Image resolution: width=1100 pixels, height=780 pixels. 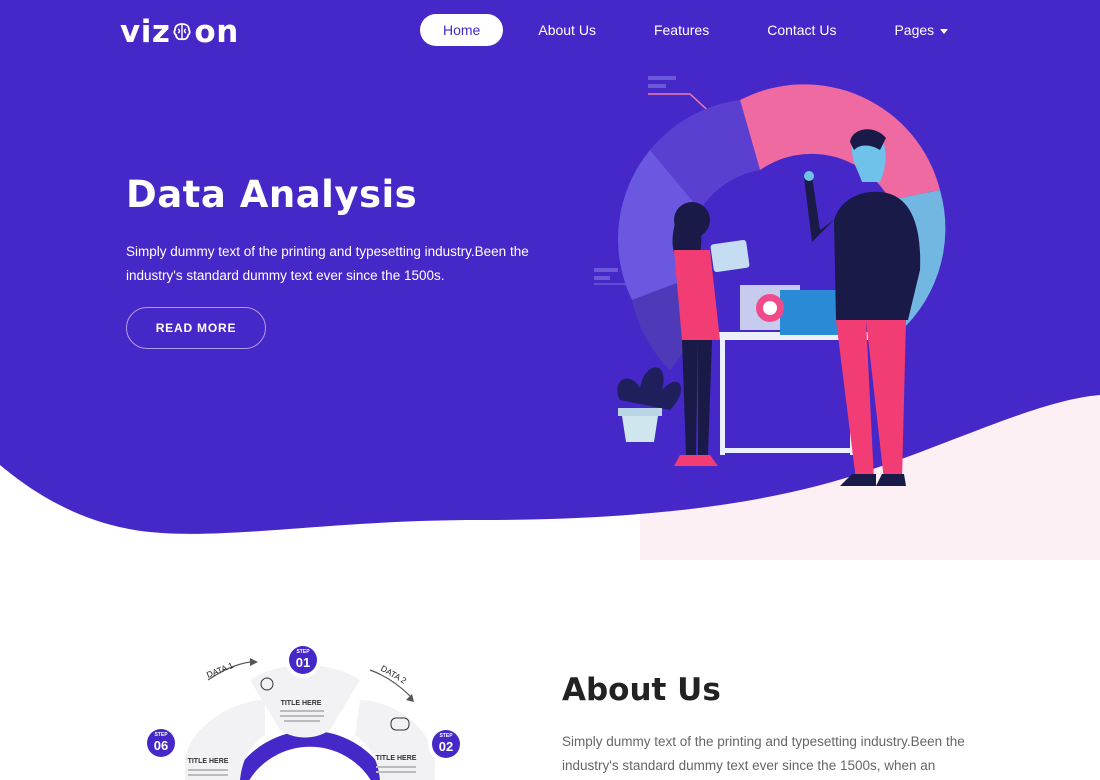 What do you see at coordinates (681, 30) in the screenshot?
I see `nav-features: Features` at bounding box center [681, 30].